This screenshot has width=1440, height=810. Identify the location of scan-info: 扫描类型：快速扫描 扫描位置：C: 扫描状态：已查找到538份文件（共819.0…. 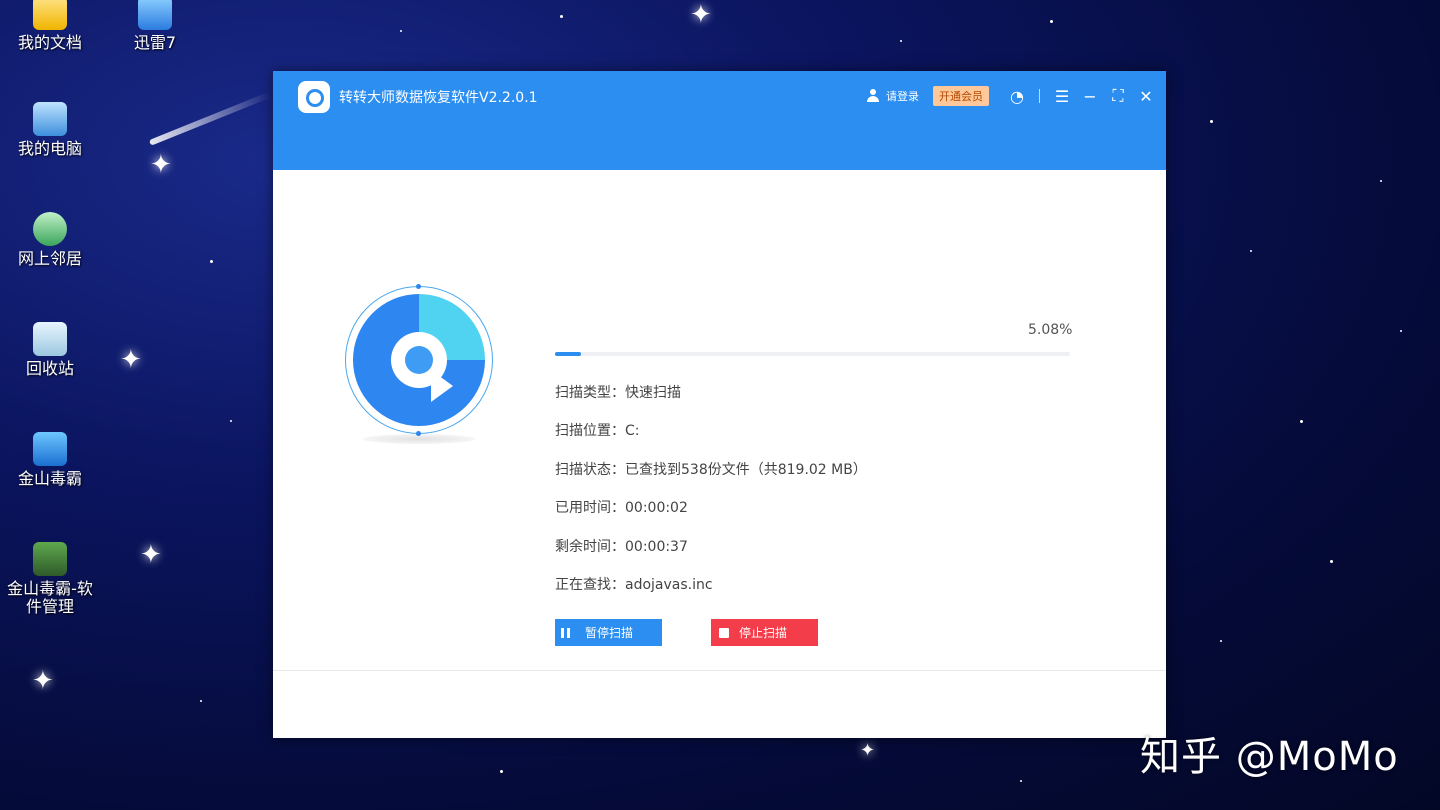
(711, 499).